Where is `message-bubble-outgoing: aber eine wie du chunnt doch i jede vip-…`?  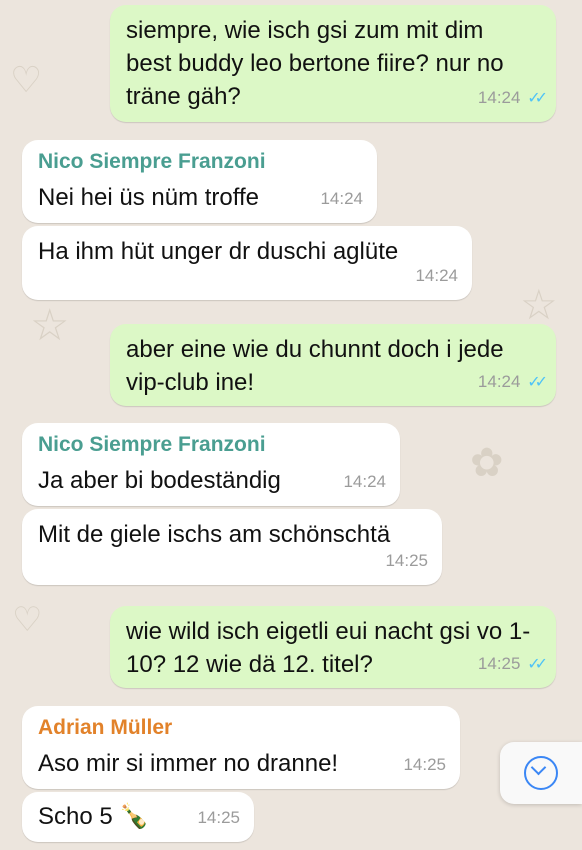 message-bubble-outgoing: aber eine wie du chunnt doch i jede vip-… is located at coordinates (333, 365).